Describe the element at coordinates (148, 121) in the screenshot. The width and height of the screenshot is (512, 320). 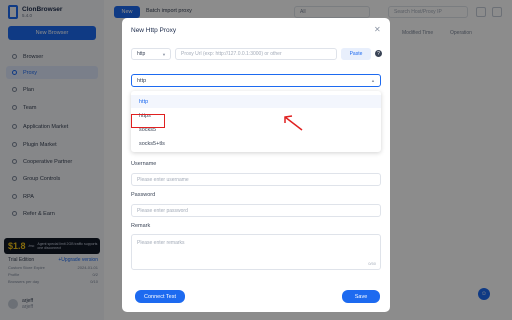
I see `annotation-highlight-box` at that location.